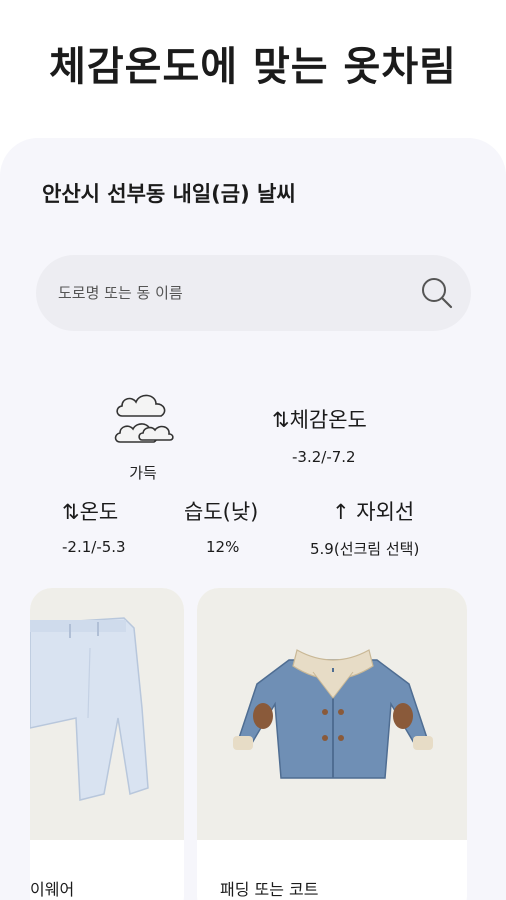 The image size is (506, 900). I want to click on humidity-value: 12%, so click(223, 547).